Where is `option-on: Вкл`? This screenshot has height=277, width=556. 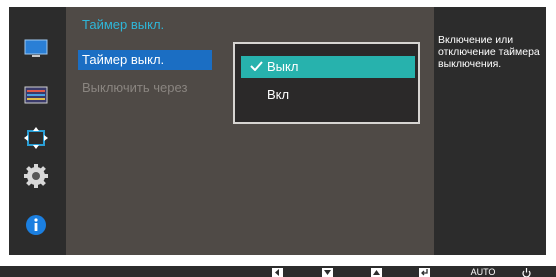
option-on: Вкл is located at coordinates (328, 95).